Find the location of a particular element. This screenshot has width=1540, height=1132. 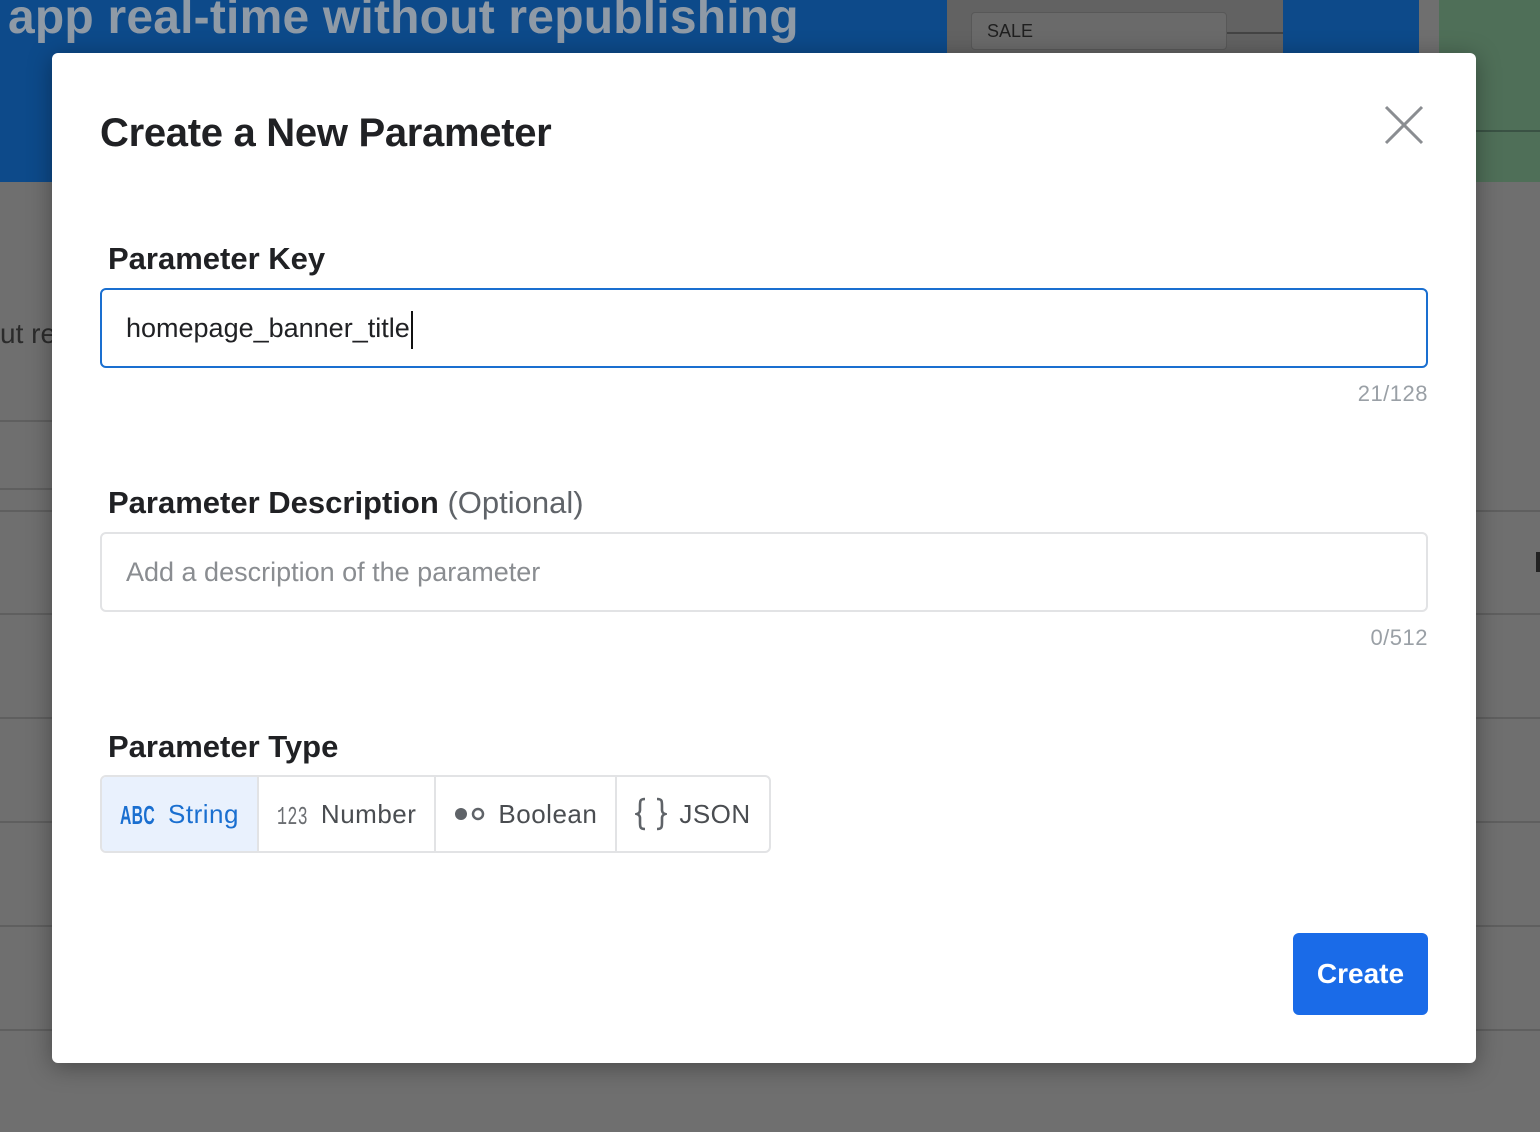

dialog-title: Create a New Parameter is located at coordinates (326, 133).